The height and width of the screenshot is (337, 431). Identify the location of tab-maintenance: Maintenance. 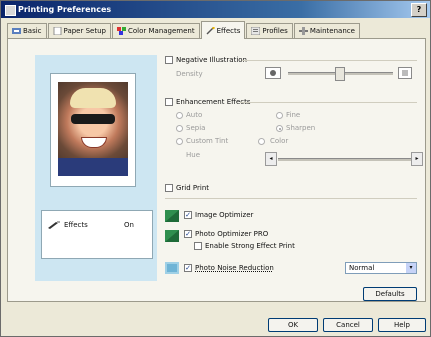
(326, 30).